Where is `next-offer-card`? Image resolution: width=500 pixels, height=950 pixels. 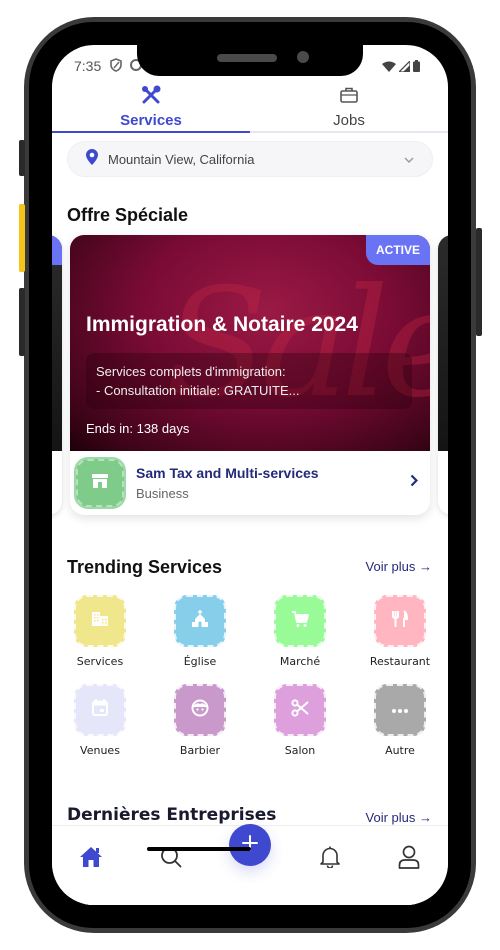
next-offer-card is located at coordinates (443, 375).